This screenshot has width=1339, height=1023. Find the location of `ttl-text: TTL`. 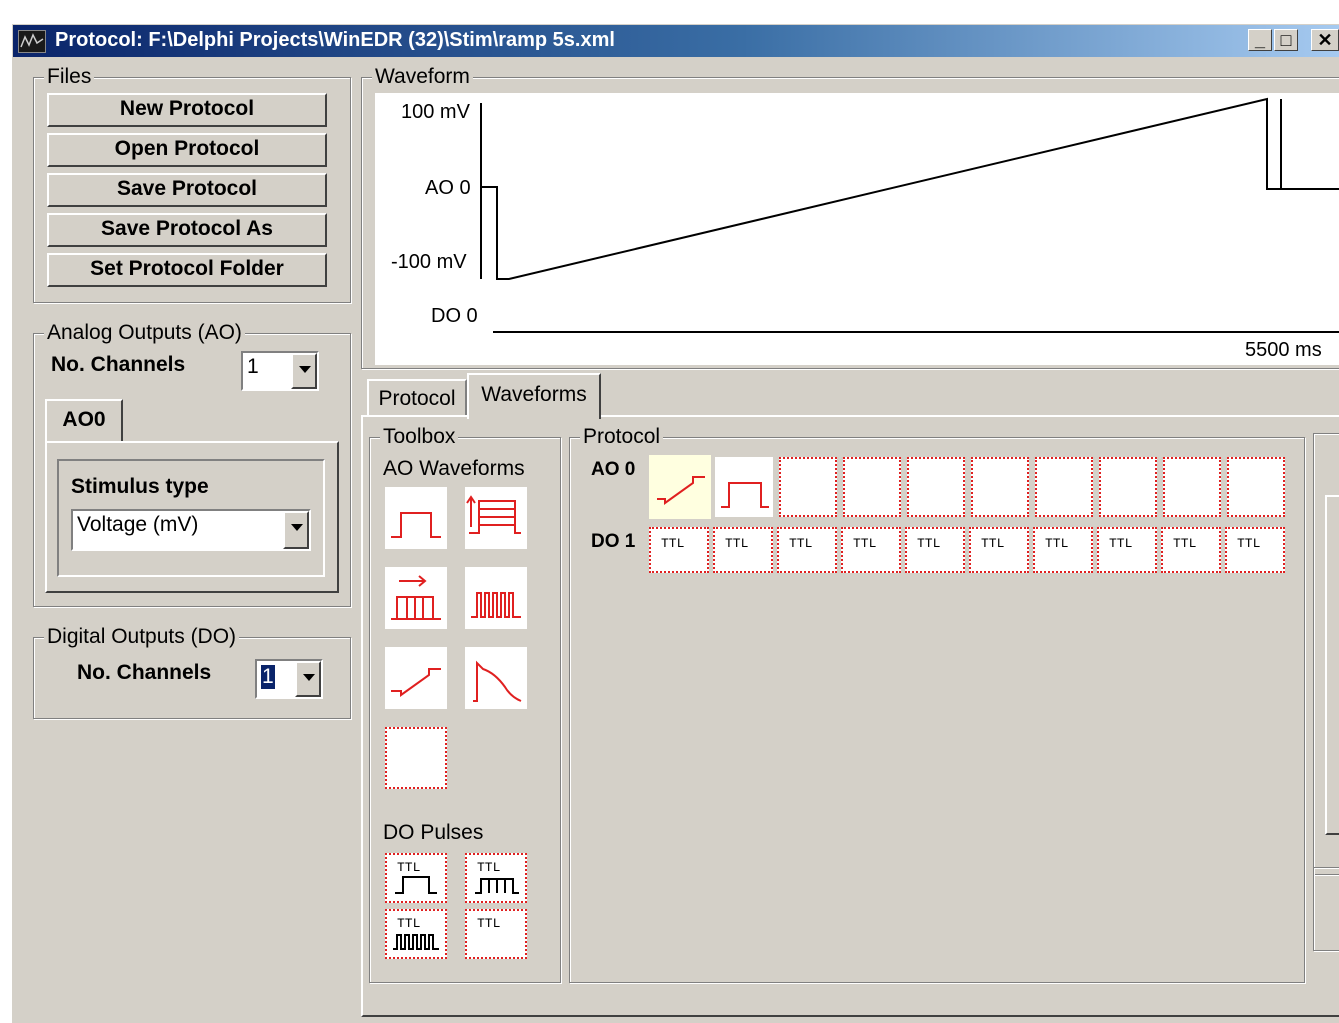

ttl-text: TTL is located at coordinates (408, 867).